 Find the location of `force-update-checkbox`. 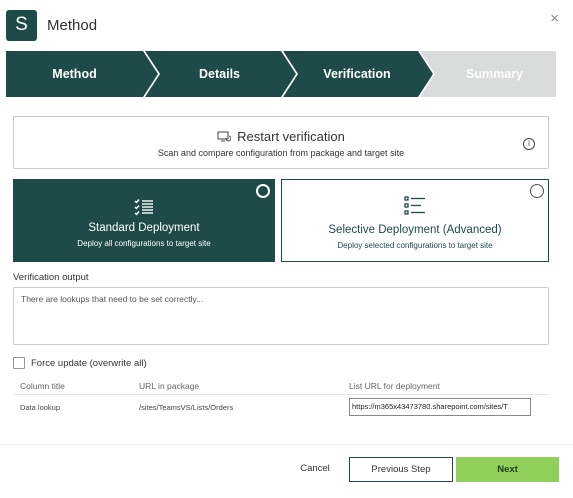

force-update-checkbox is located at coordinates (19, 363).